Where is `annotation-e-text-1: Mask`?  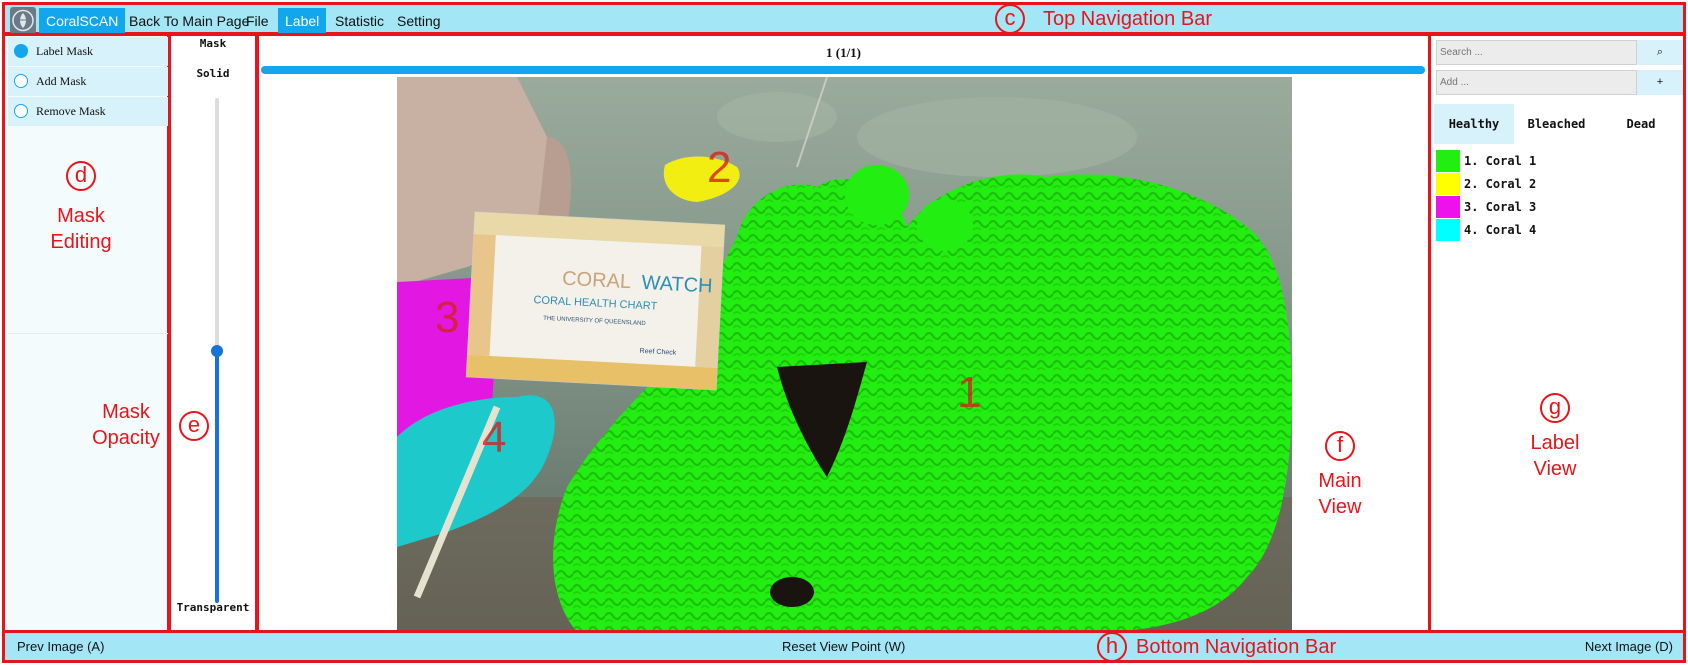
annotation-e-text-1: Mask is located at coordinates (126, 412).